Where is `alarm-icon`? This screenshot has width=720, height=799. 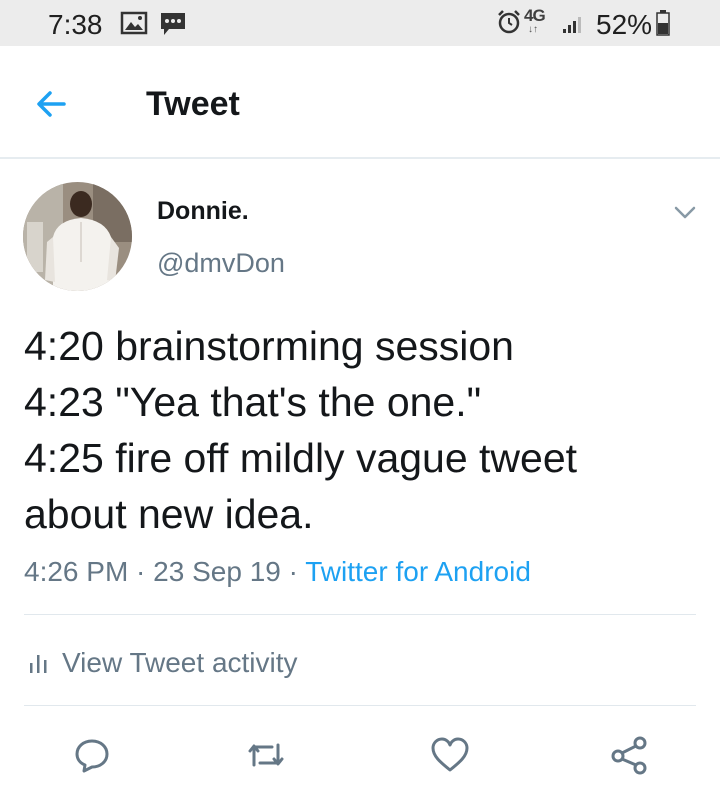 alarm-icon is located at coordinates (509, 22).